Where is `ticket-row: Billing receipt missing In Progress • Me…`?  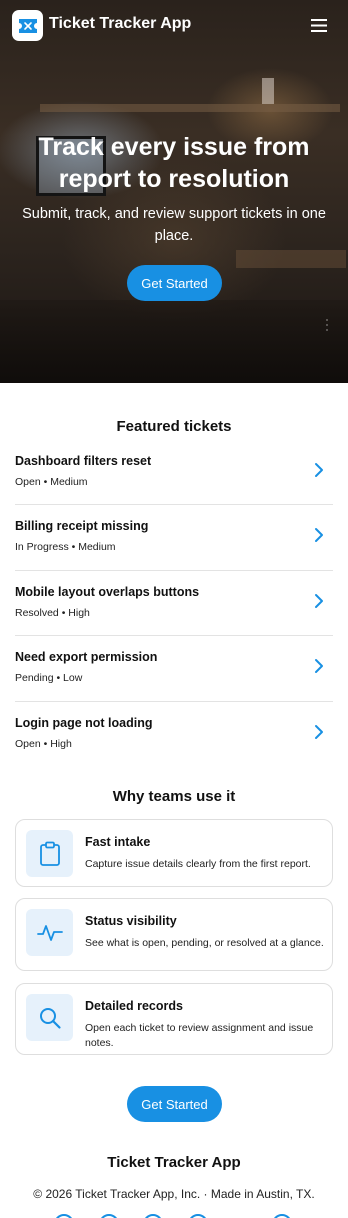 ticket-row: Billing receipt missing In Progress • Me… is located at coordinates (174, 538).